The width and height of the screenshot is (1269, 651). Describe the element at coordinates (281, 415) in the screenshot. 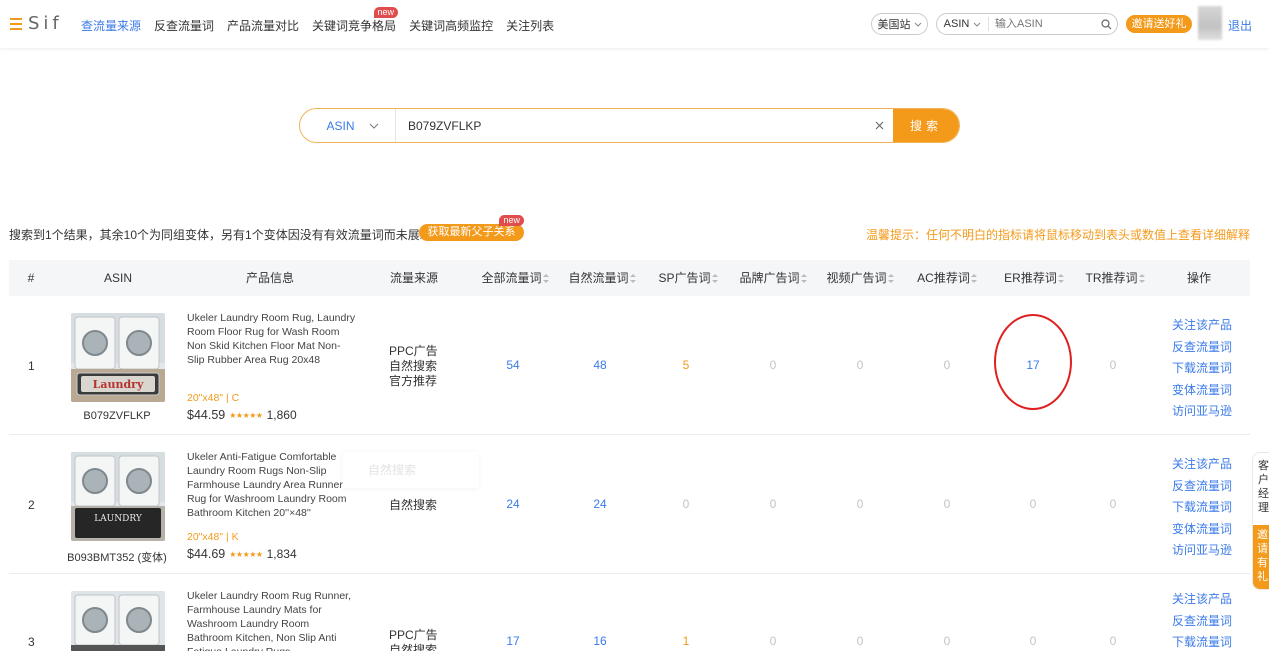

I see `review-count: 1,860` at that location.